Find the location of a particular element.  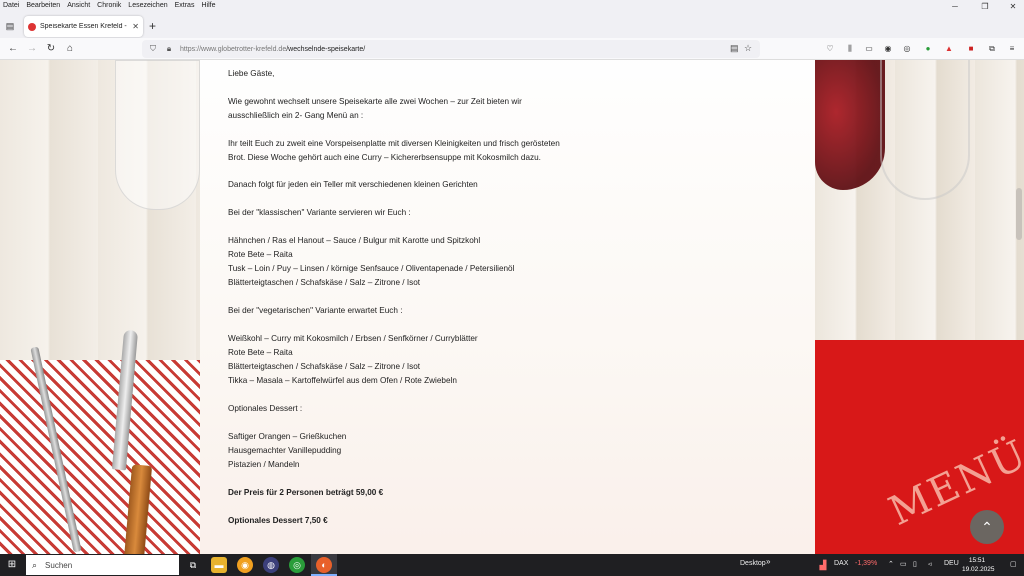

wine-glass-image is located at coordinates (925, 130).